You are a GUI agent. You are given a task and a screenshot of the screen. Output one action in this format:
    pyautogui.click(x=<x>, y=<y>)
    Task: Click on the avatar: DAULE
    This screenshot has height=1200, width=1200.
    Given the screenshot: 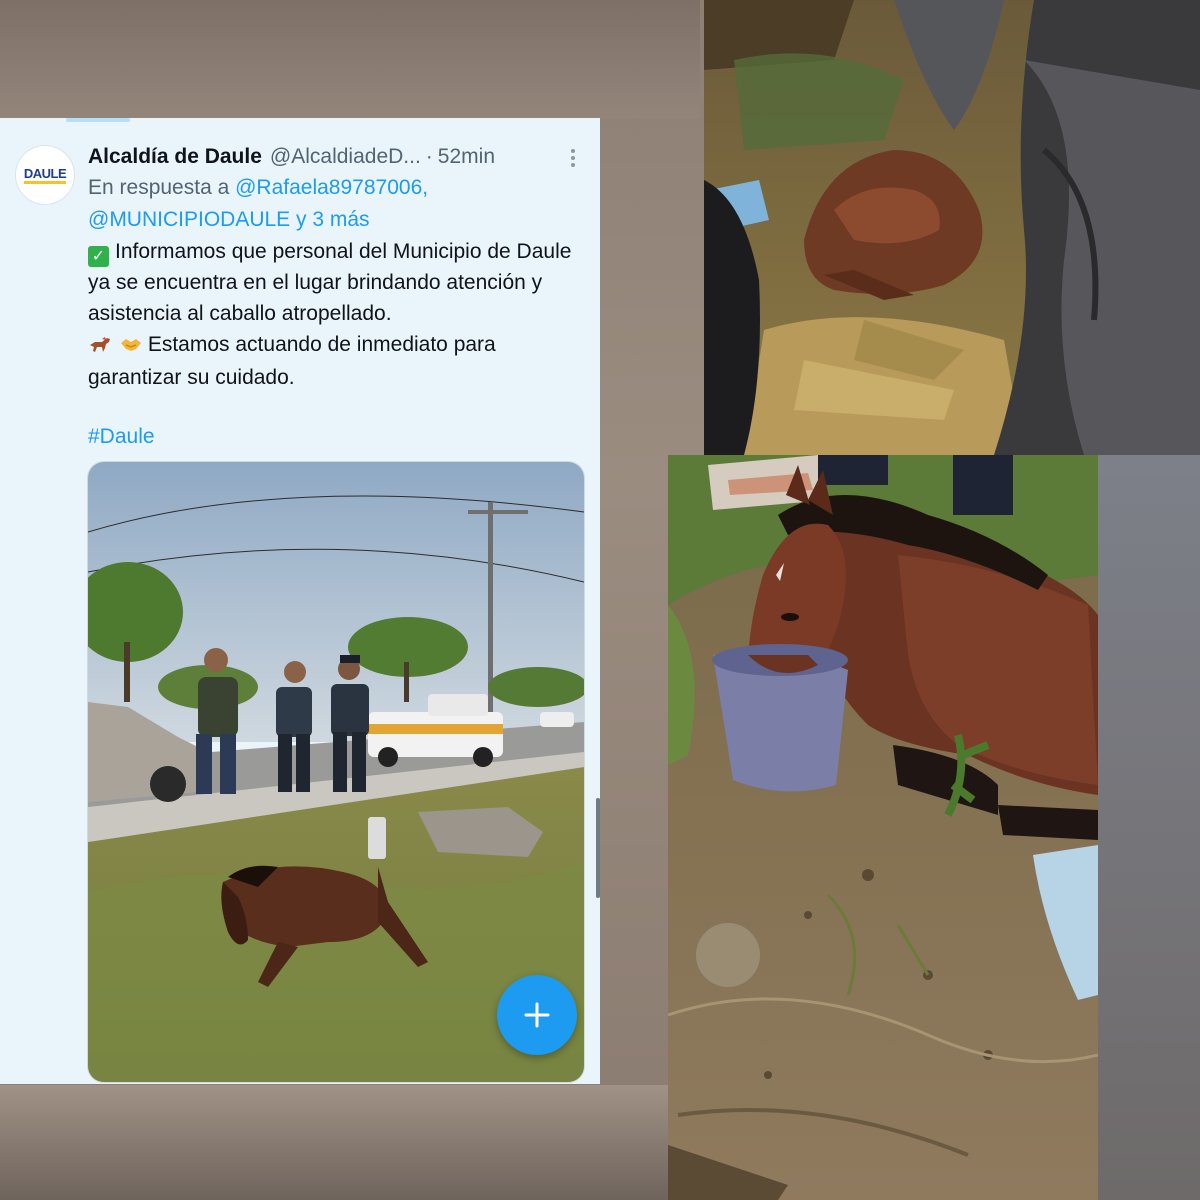 What is the action you would take?
    pyautogui.click(x=45, y=175)
    